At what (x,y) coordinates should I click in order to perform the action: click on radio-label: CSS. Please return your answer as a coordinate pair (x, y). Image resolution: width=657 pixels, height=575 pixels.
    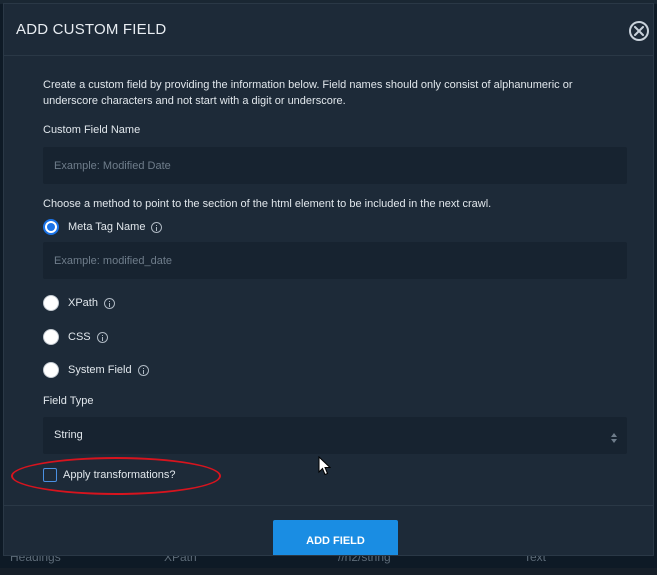
    Looking at the image, I should click on (79, 337).